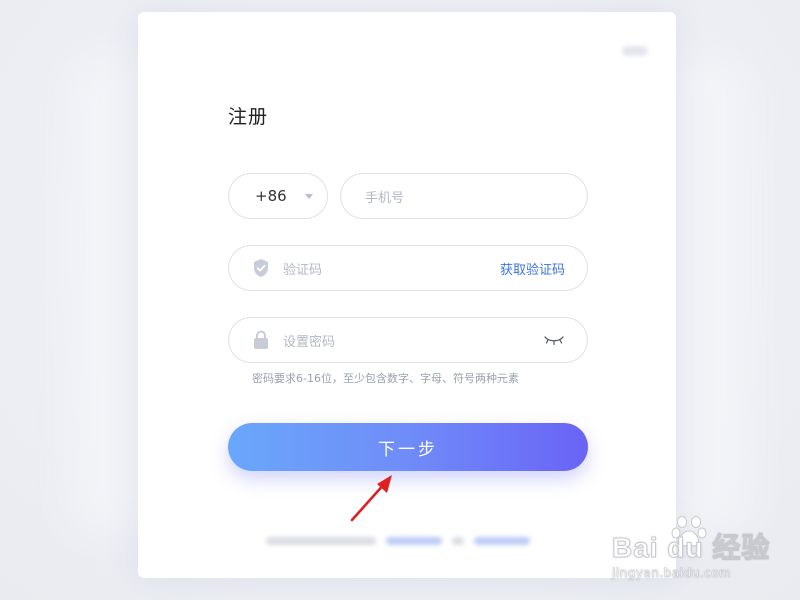 The image size is (800, 600). What do you see at coordinates (635, 51) in the screenshot?
I see `close-icon` at bounding box center [635, 51].